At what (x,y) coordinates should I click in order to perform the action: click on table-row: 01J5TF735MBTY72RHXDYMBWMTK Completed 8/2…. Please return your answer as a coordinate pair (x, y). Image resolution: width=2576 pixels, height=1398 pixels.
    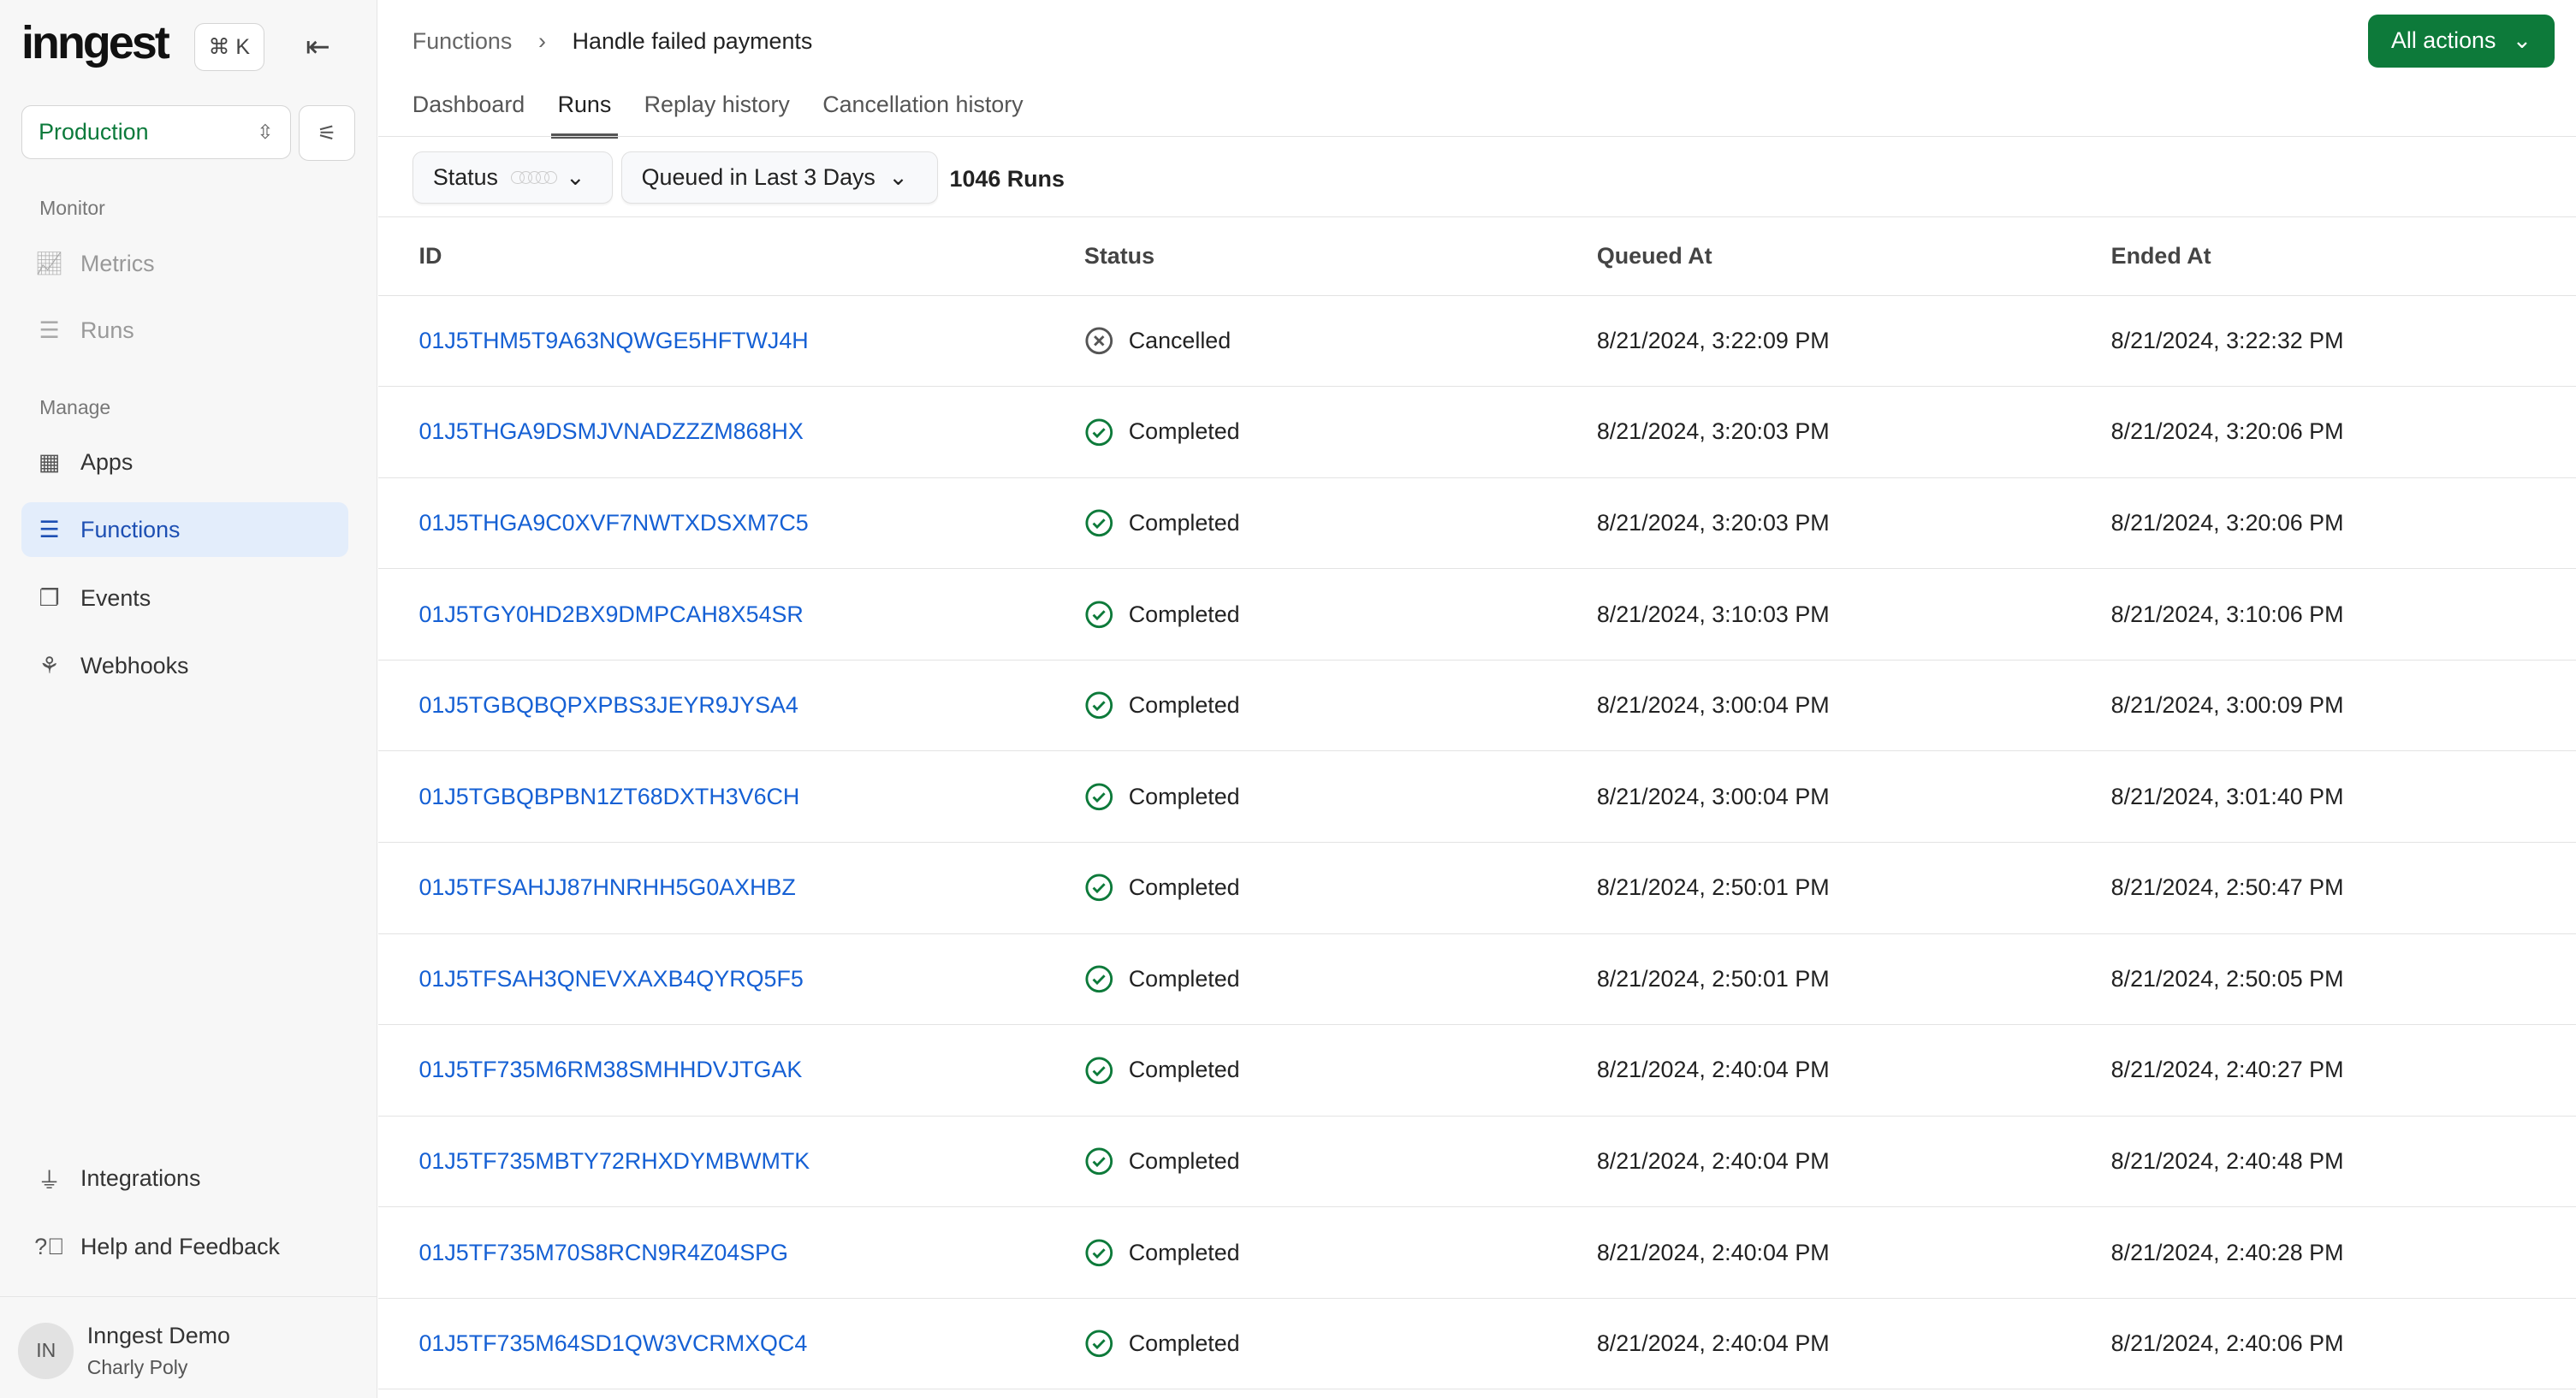
    Looking at the image, I should click on (1476, 1162).